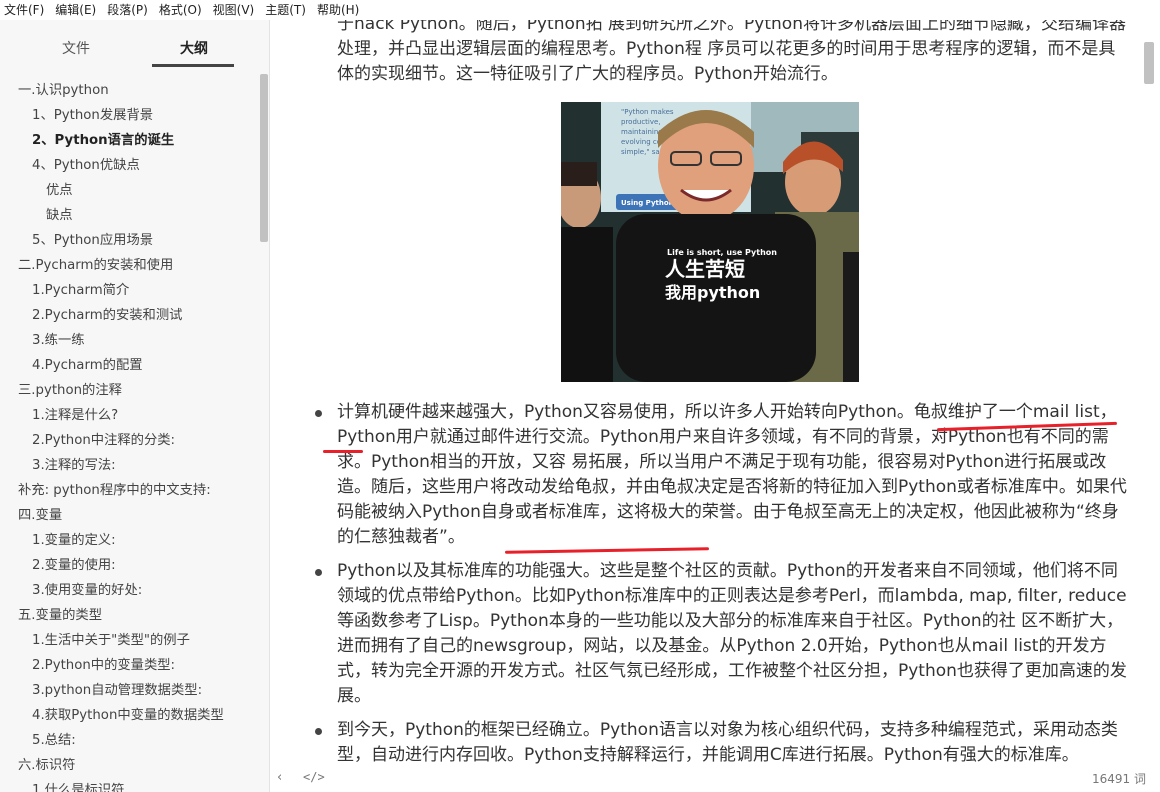  I want to click on tab-files: 文件, so click(76, 48).